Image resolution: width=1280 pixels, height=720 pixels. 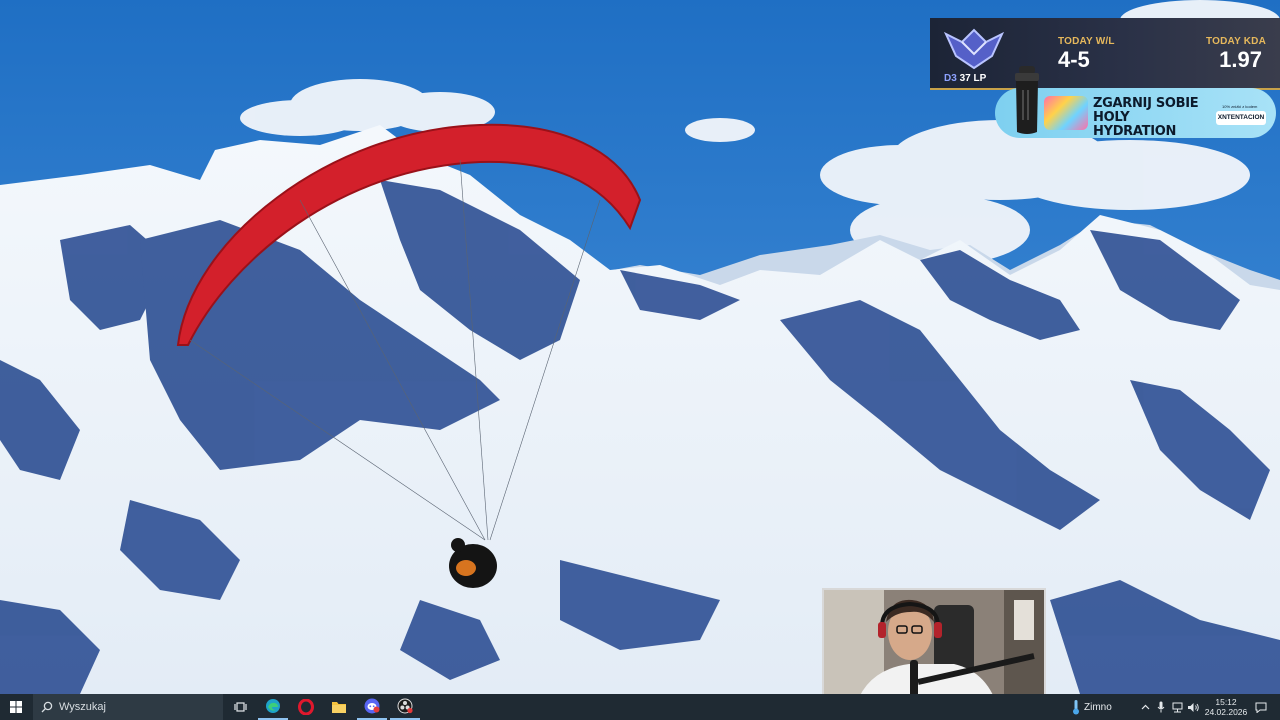 I want to click on search-placeholder: Wyszukaj, so click(x=82, y=707).